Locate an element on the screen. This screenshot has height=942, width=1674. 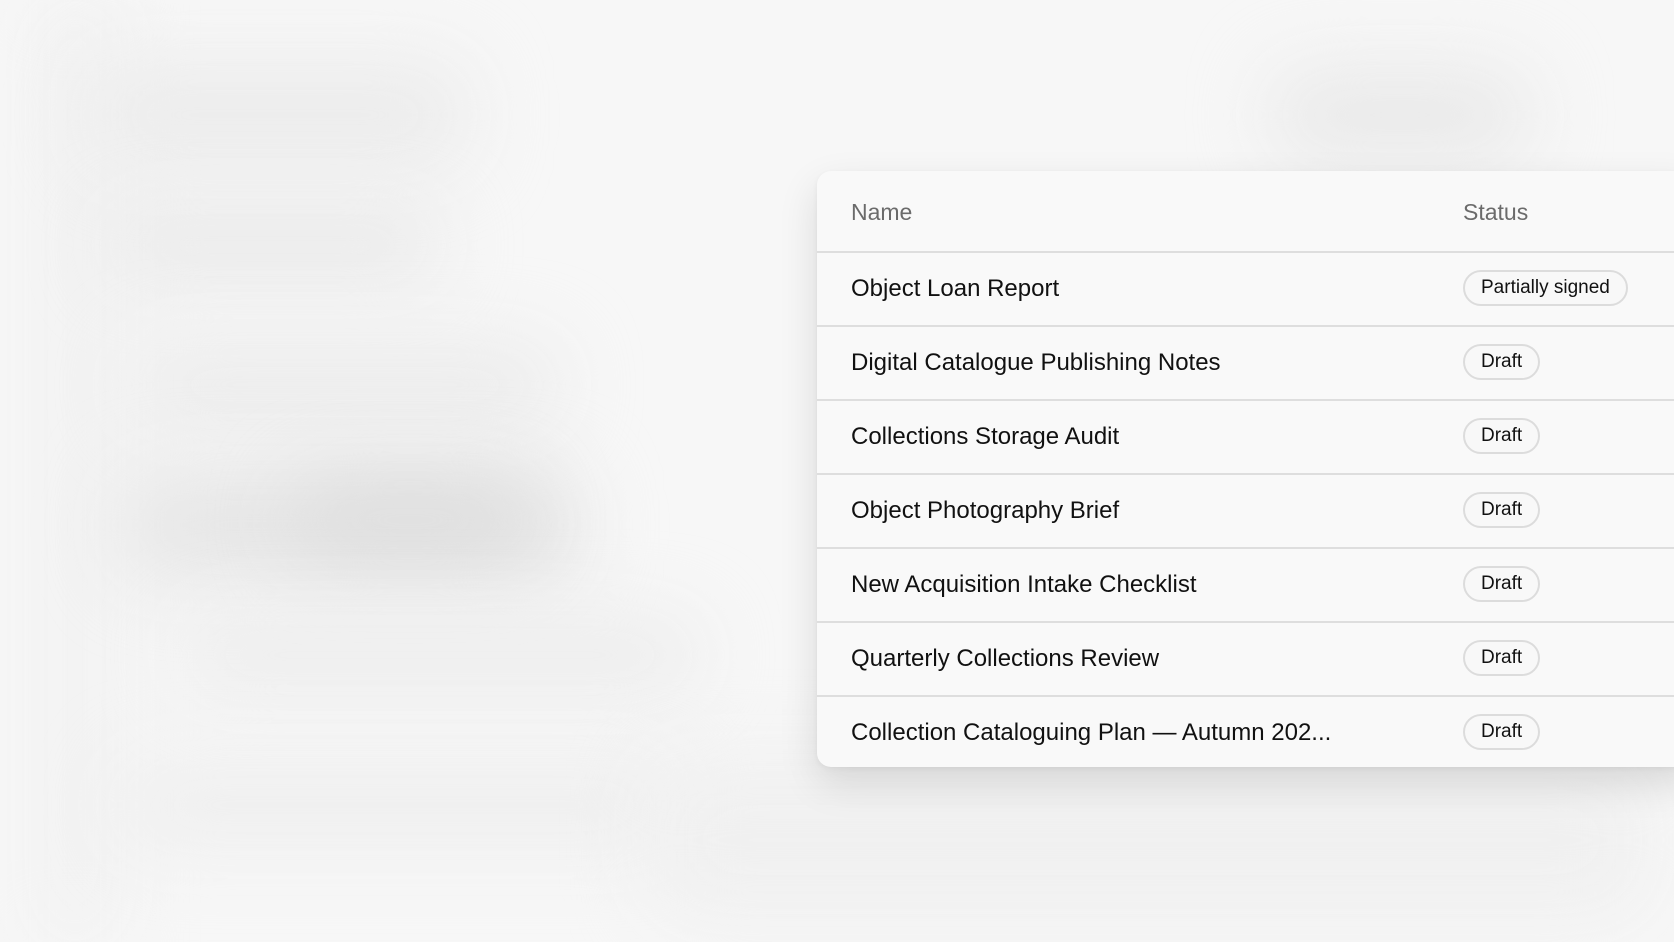
table-row: Digital Catalogue Publishing Notes Draft is located at coordinates (1245, 364).